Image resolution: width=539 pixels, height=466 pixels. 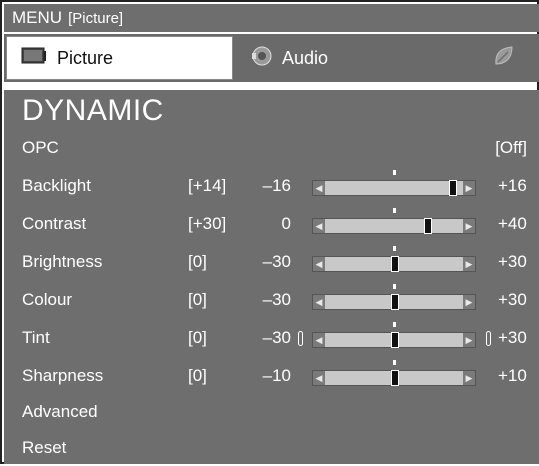 I want to click on slider-row-brightness: Brightness [0] –30 +30 ◀ ▶, so click(x=271, y=262).